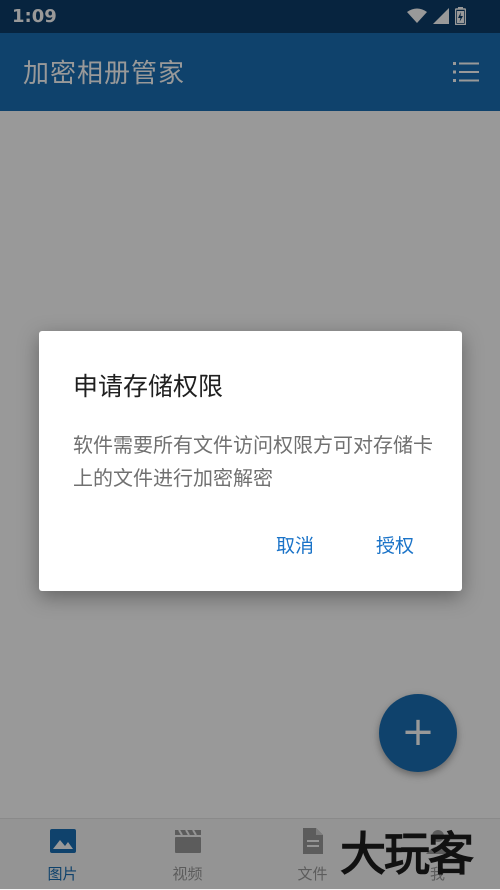 This screenshot has width=500, height=890. I want to click on watermark-logo: 大玩客, so click(407, 854).